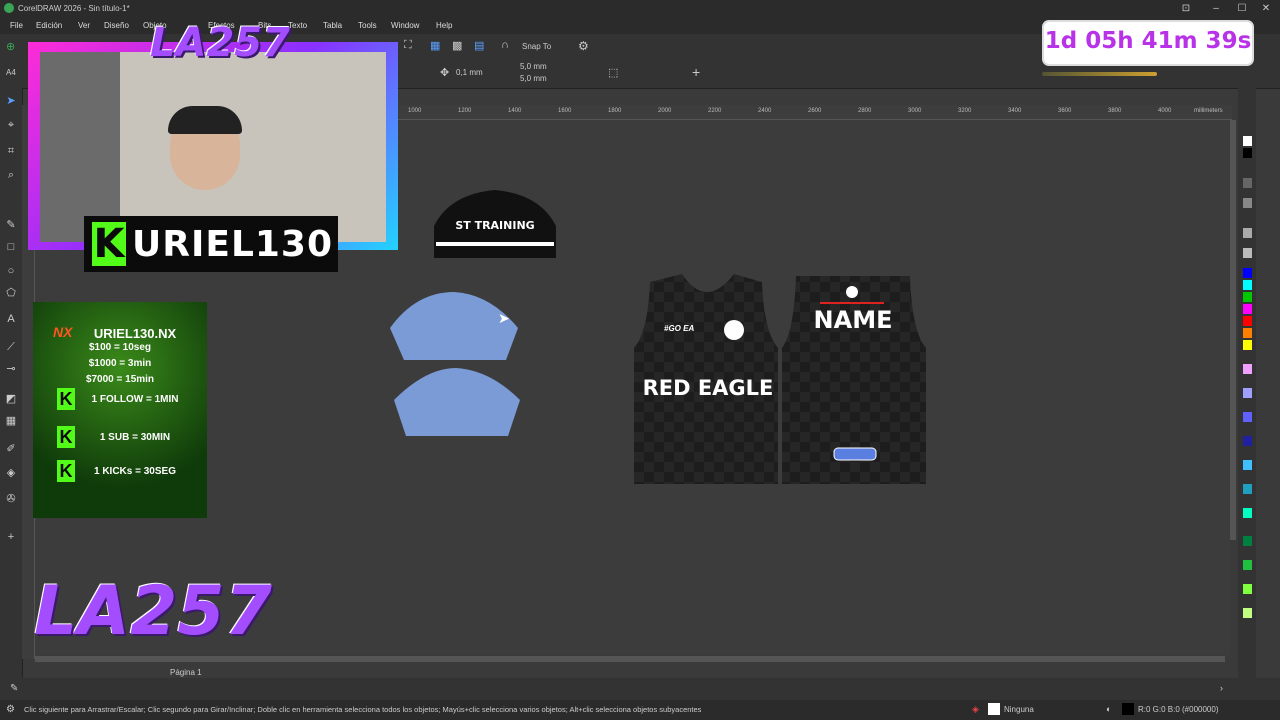  What do you see at coordinates (696, 72) in the screenshot?
I see `add-icon: +` at bounding box center [696, 72].